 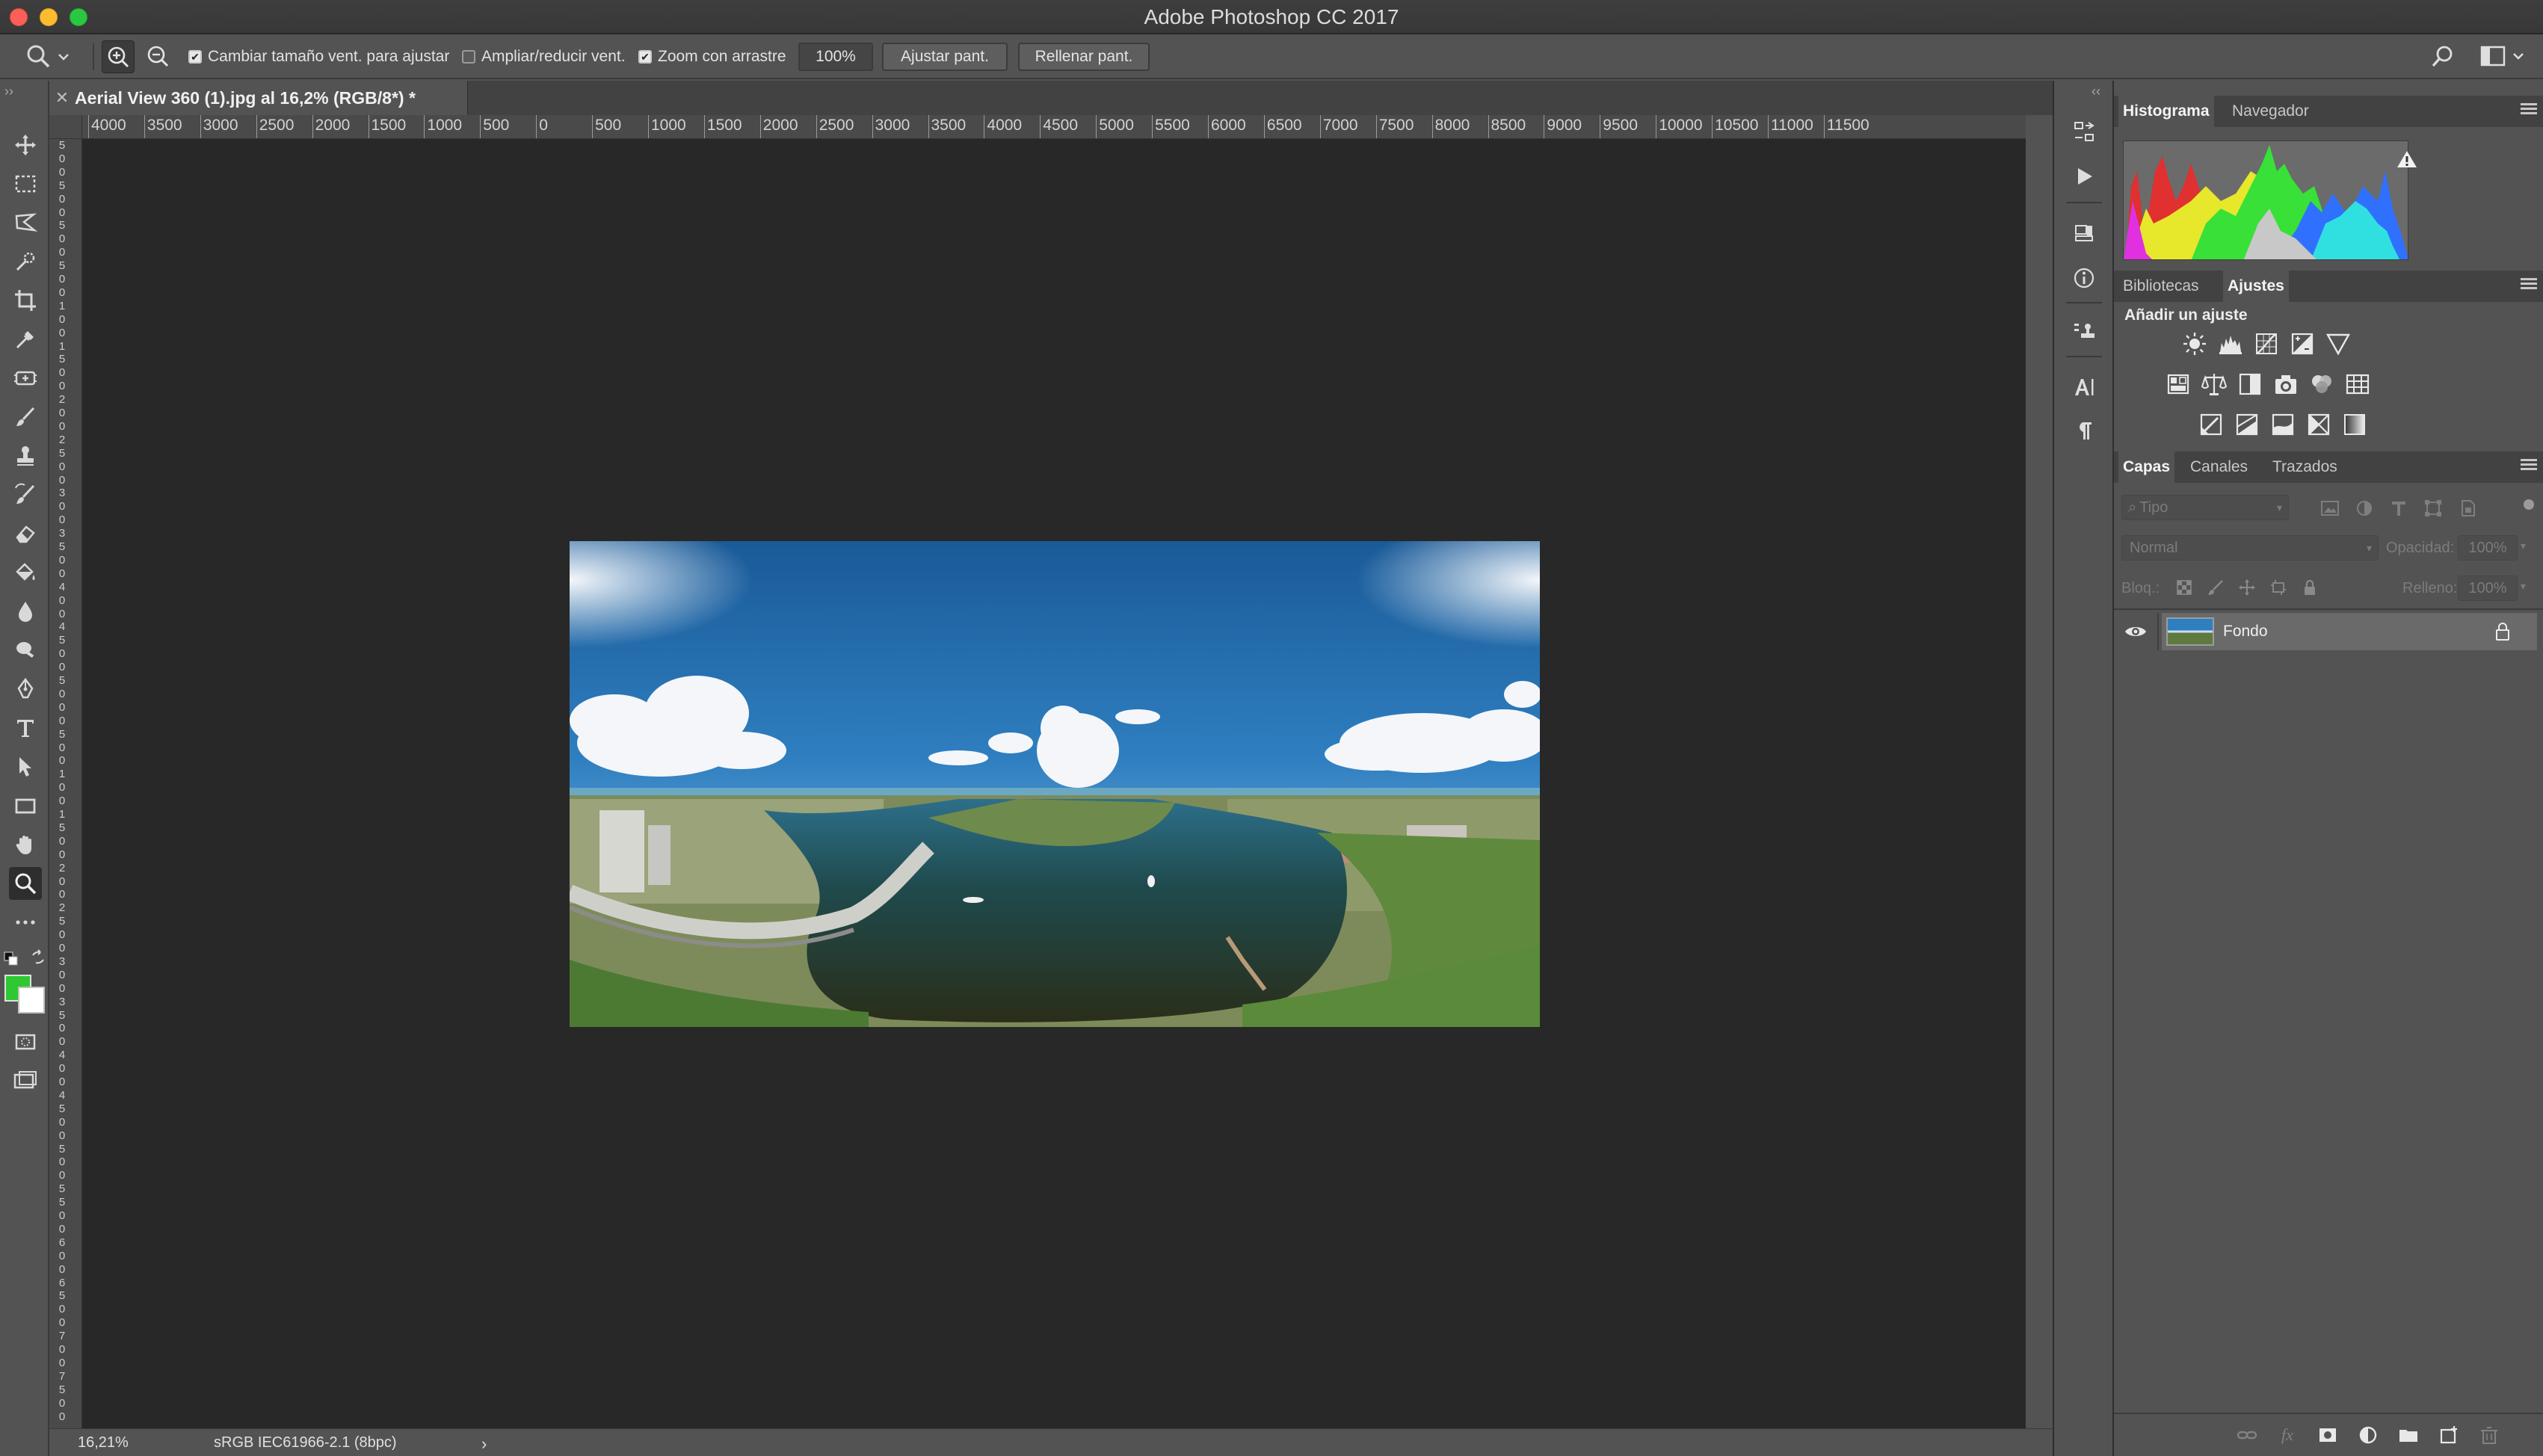 What do you see at coordinates (195, 57) in the screenshot?
I see `resize-windows-checkbox: ✔` at bounding box center [195, 57].